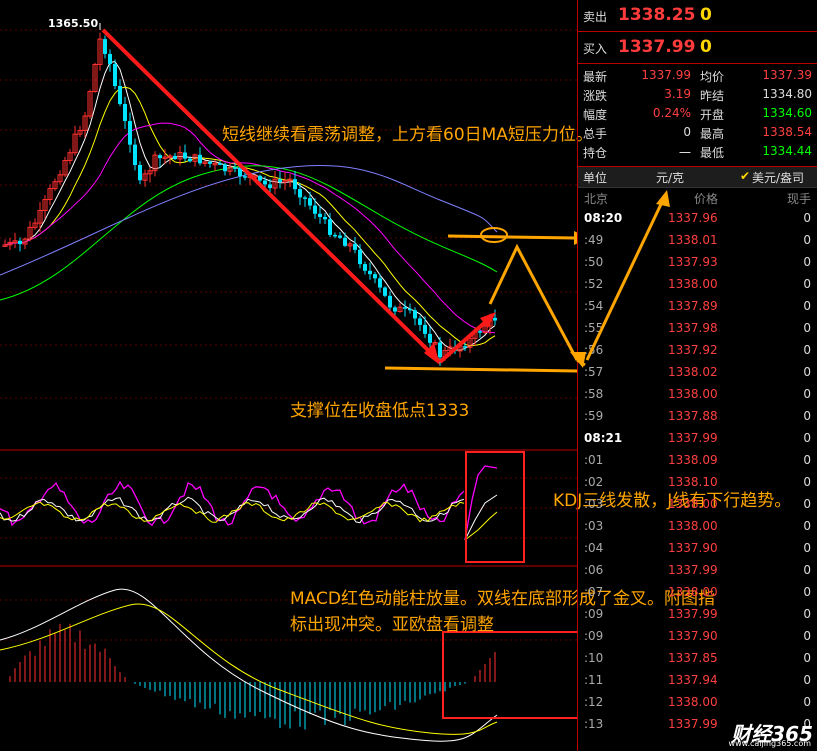 The height and width of the screenshot is (751, 817). What do you see at coordinates (657, 15) in the screenshot?
I see `sell-price: 1338.25` at bounding box center [657, 15].